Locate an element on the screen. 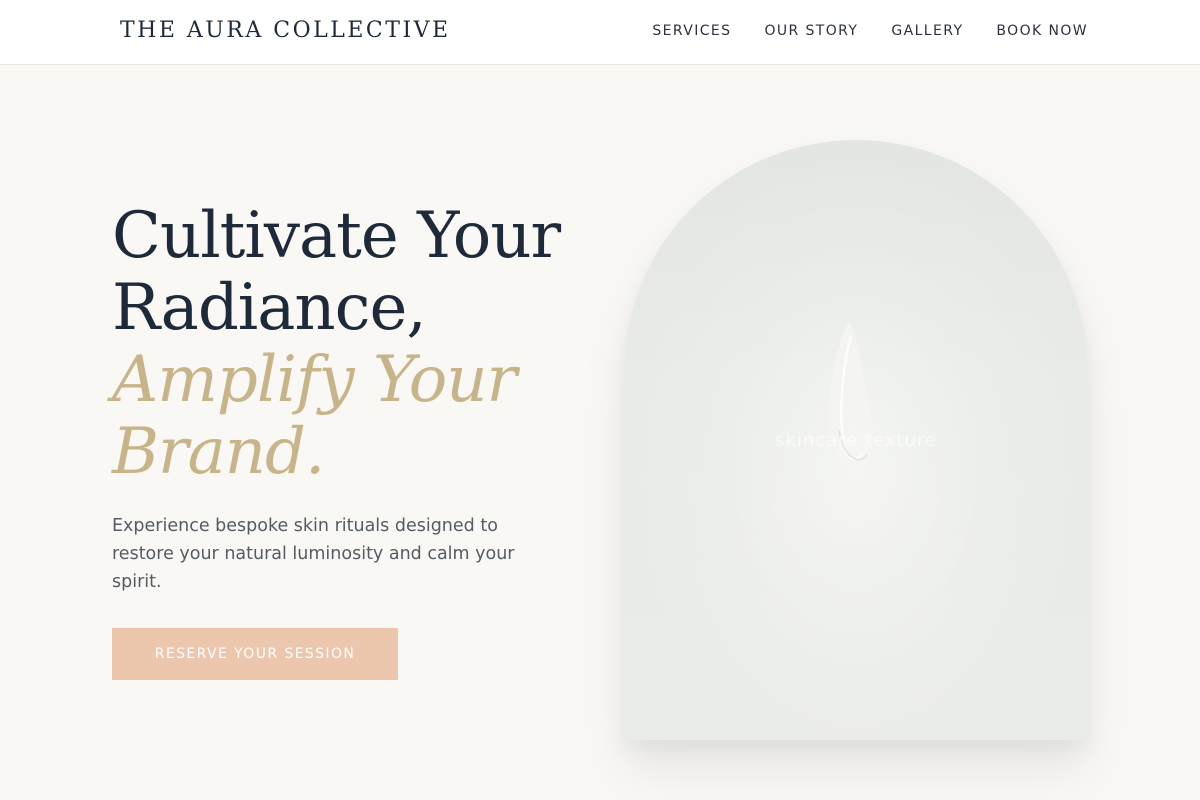 The image size is (1200, 800). nav-book-now: BOOK NOW is located at coordinates (1042, 31).